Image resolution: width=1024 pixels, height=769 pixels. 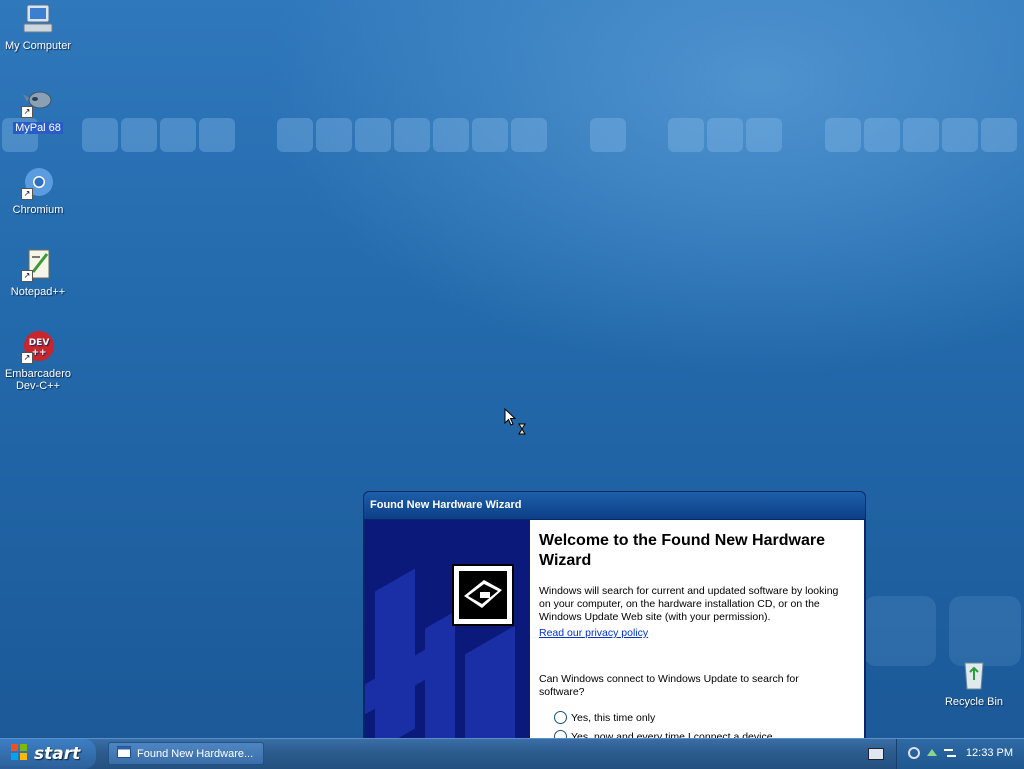 I want to click on taskbar: start Found New Hardware... 12:33 PM, so click(x=512, y=753).